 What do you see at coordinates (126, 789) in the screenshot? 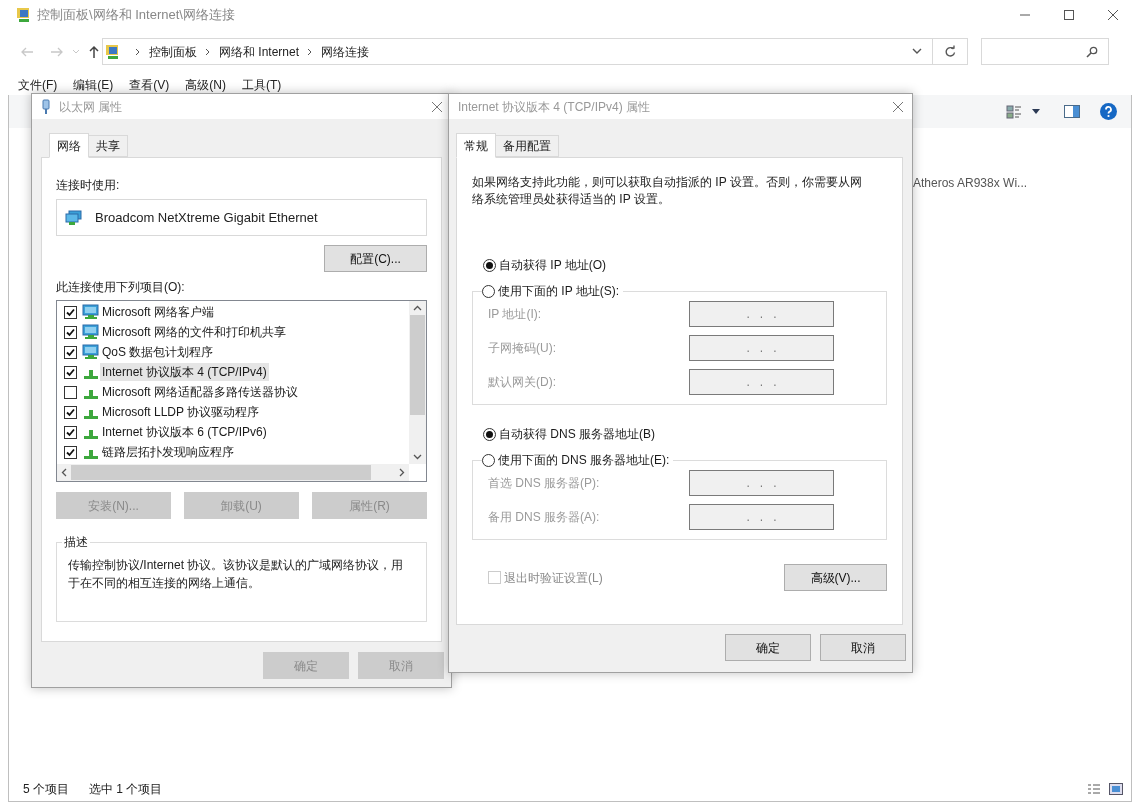
I see `status-text: 选中 1 个项目` at bounding box center [126, 789].